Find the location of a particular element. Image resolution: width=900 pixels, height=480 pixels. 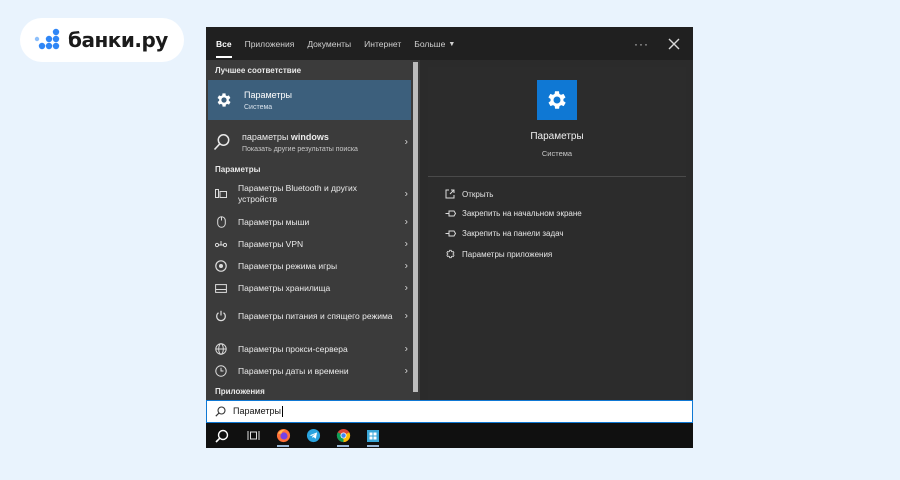

web-search-title: параметры windows is located at coordinates (285, 136).